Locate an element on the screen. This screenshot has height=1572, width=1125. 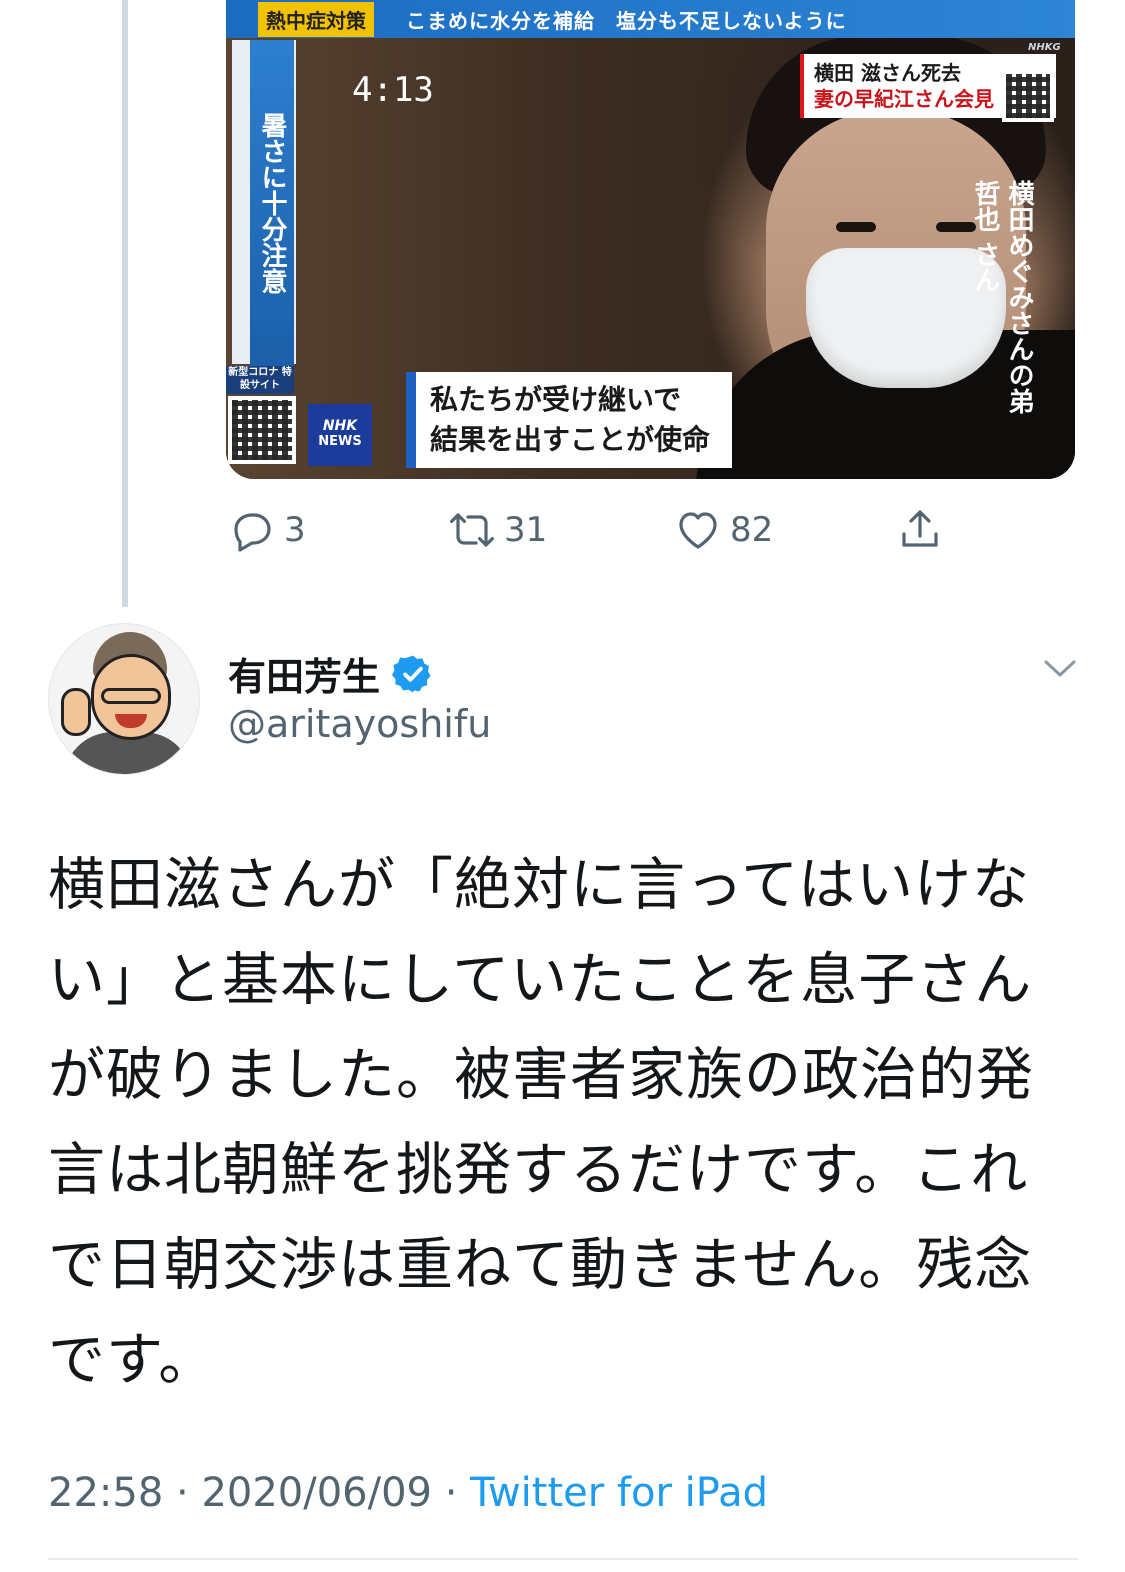
nhk-news-logo: NHK NEWS is located at coordinates (340, 435).